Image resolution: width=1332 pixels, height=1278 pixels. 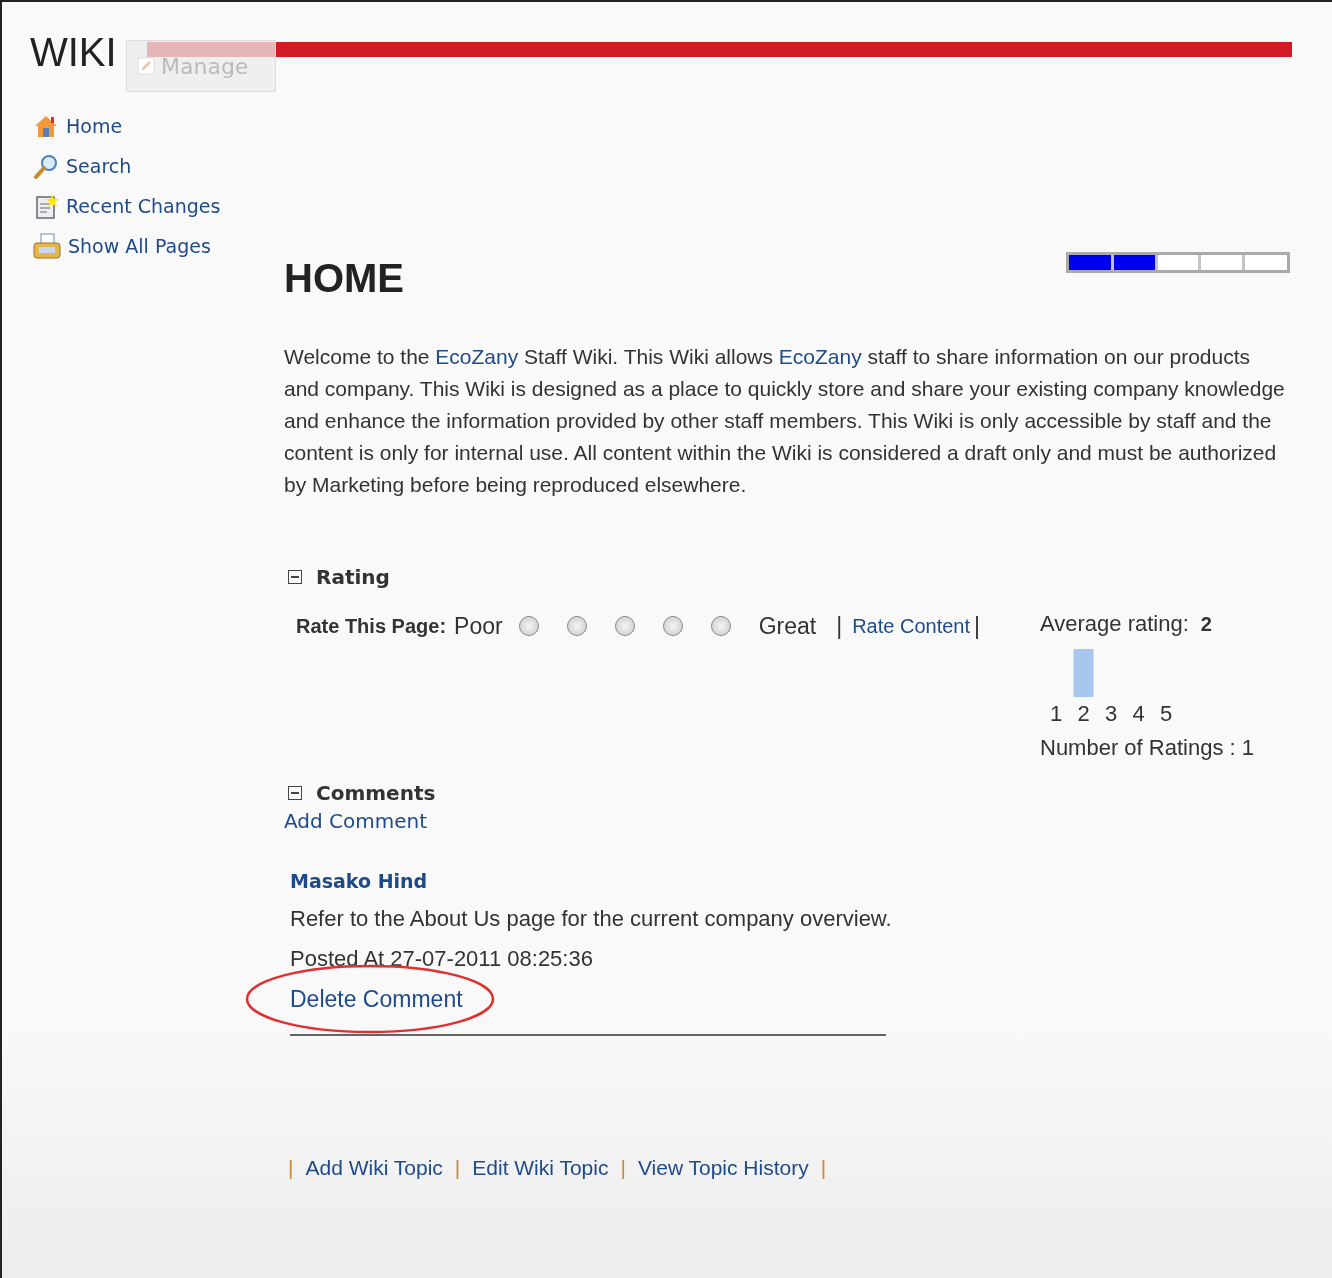 I want to click on nav-link: Show All Pages, so click(x=139, y=246).